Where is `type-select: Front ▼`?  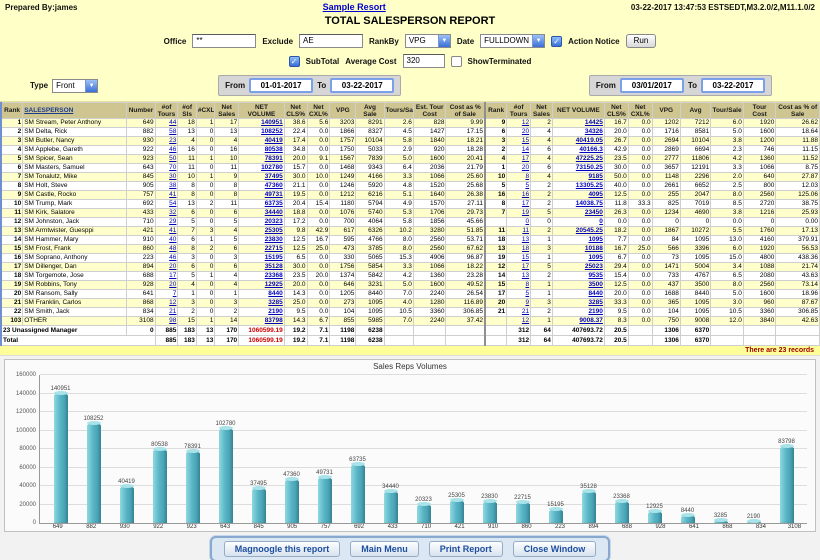
type-select: Front ▼ is located at coordinates (75, 85).